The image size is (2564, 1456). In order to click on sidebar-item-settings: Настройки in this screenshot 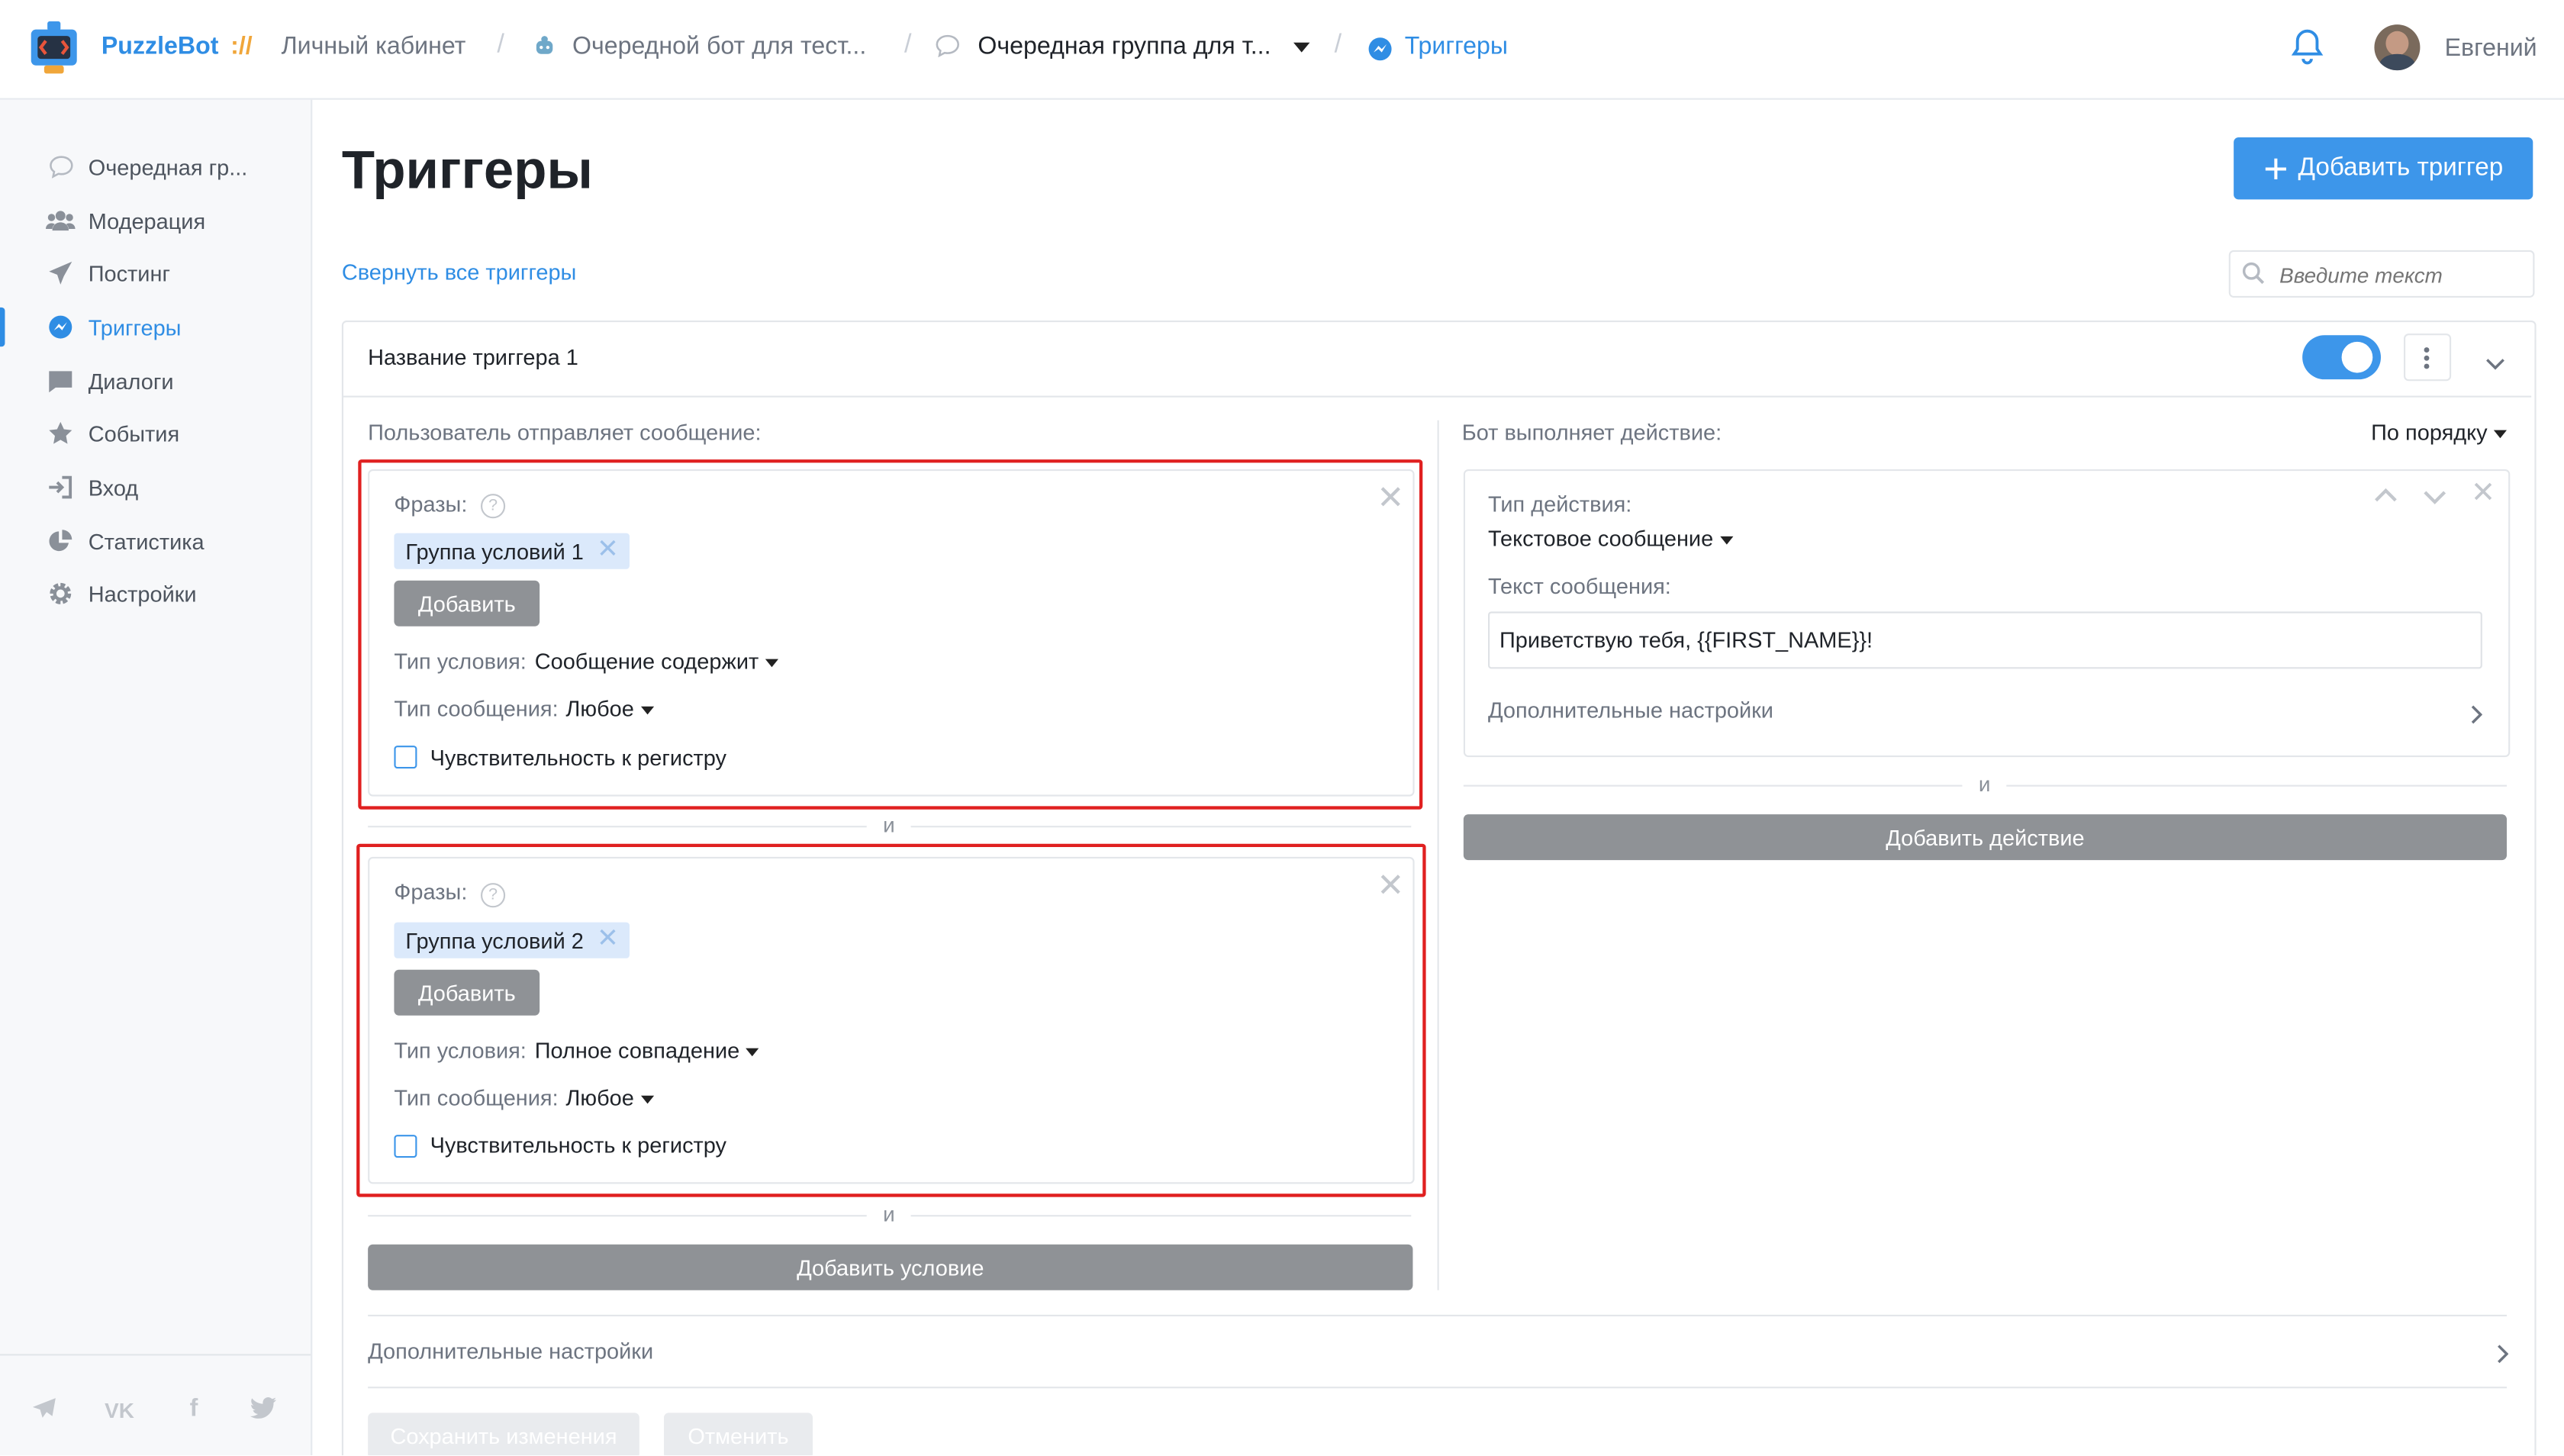, I will do `click(121, 593)`.